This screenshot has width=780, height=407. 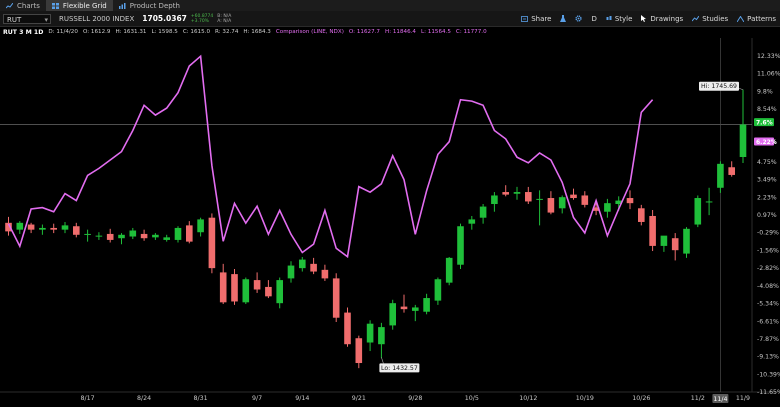 What do you see at coordinates (767, 180) in the screenshot?
I see `pct-tick-label: 3.49%` at bounding box center [767, 180].